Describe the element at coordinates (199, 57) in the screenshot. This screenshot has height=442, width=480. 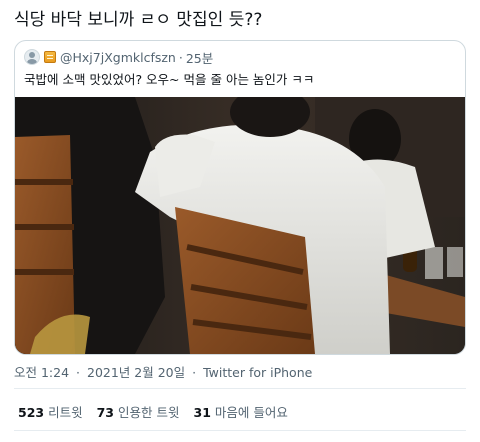
I see `quoted-tweet-time: 25분` at that location.